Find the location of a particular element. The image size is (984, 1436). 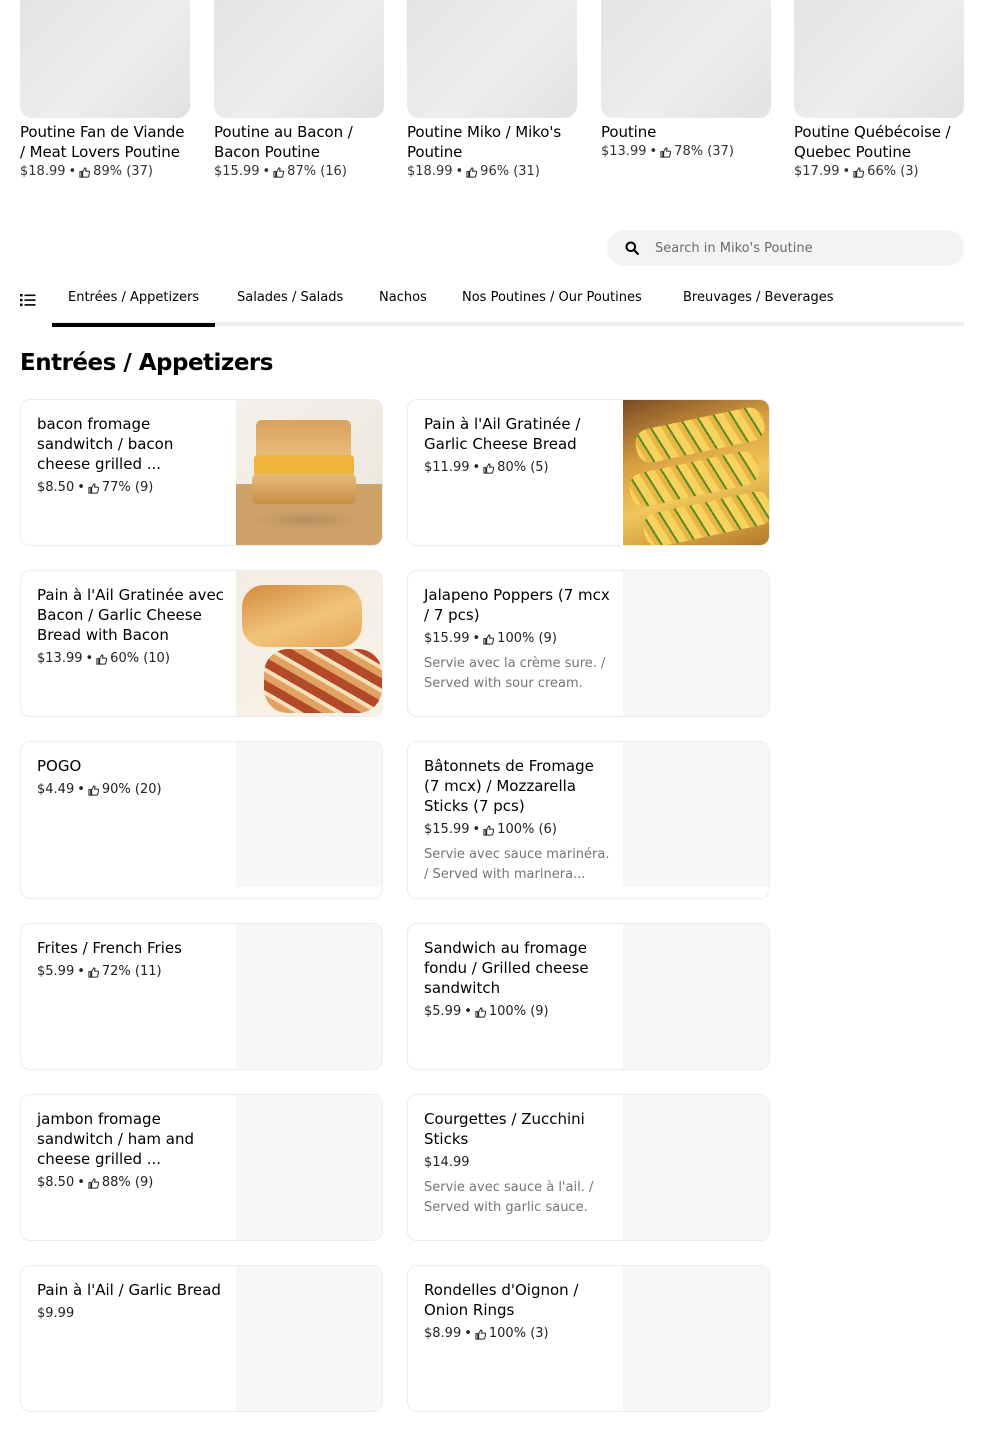

menu-item-rating: 88% (9) is located at coordinates (127, 1182).